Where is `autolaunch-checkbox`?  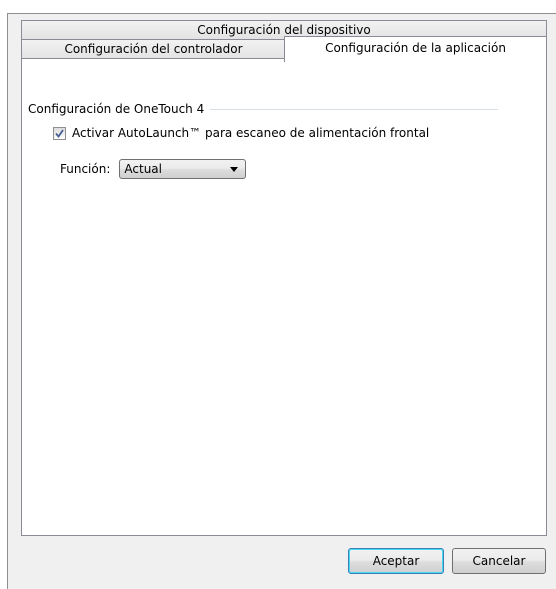 autolaunch-checkbox is located at coordinates (59, 133).